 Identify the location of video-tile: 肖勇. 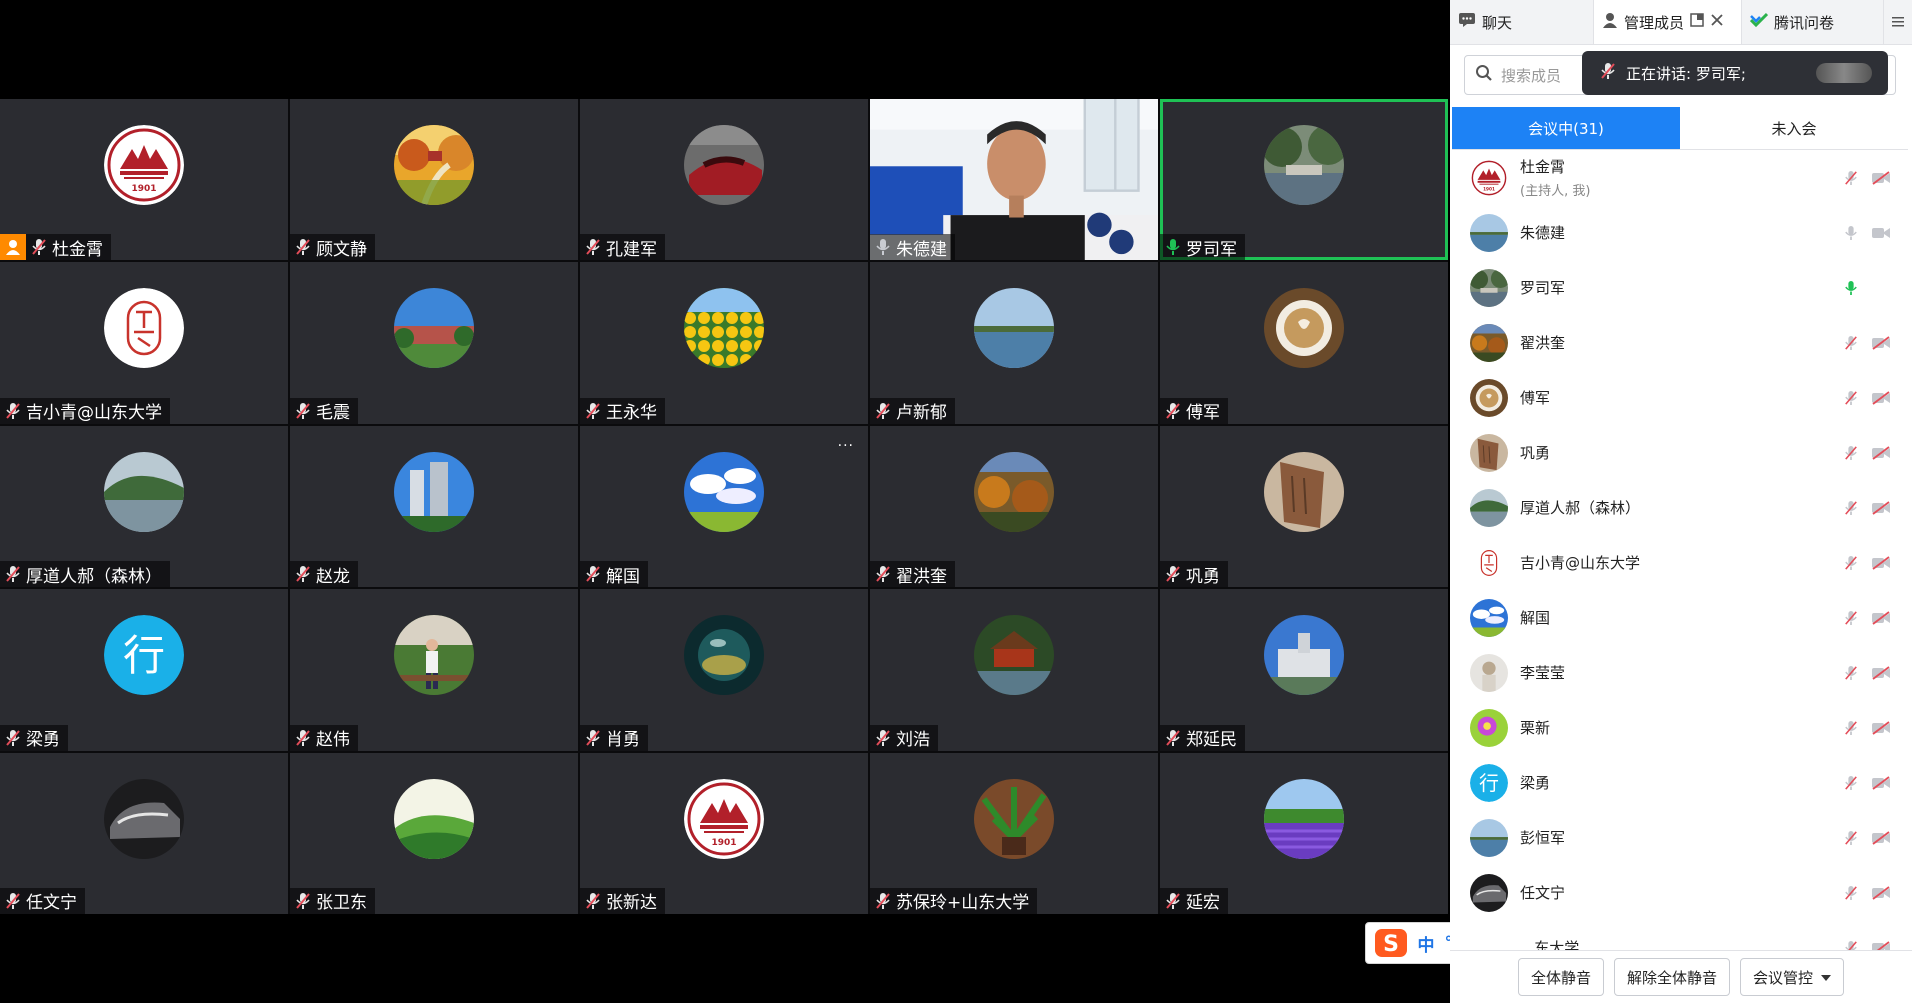
(724, 670).